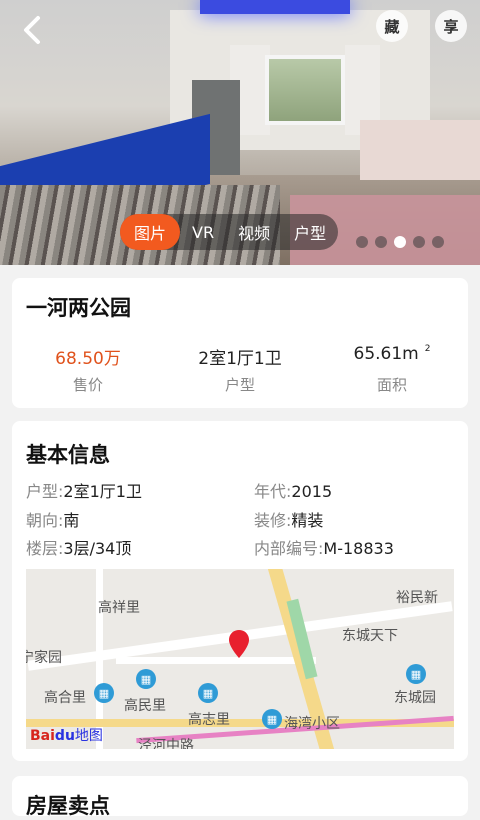 Image resolution: width=480 pixels, height=820 pixels. What do you see at coordinates (273, 491) in the screenshot?
I see `info-key: 年代:` at bounding box center [273, 491].